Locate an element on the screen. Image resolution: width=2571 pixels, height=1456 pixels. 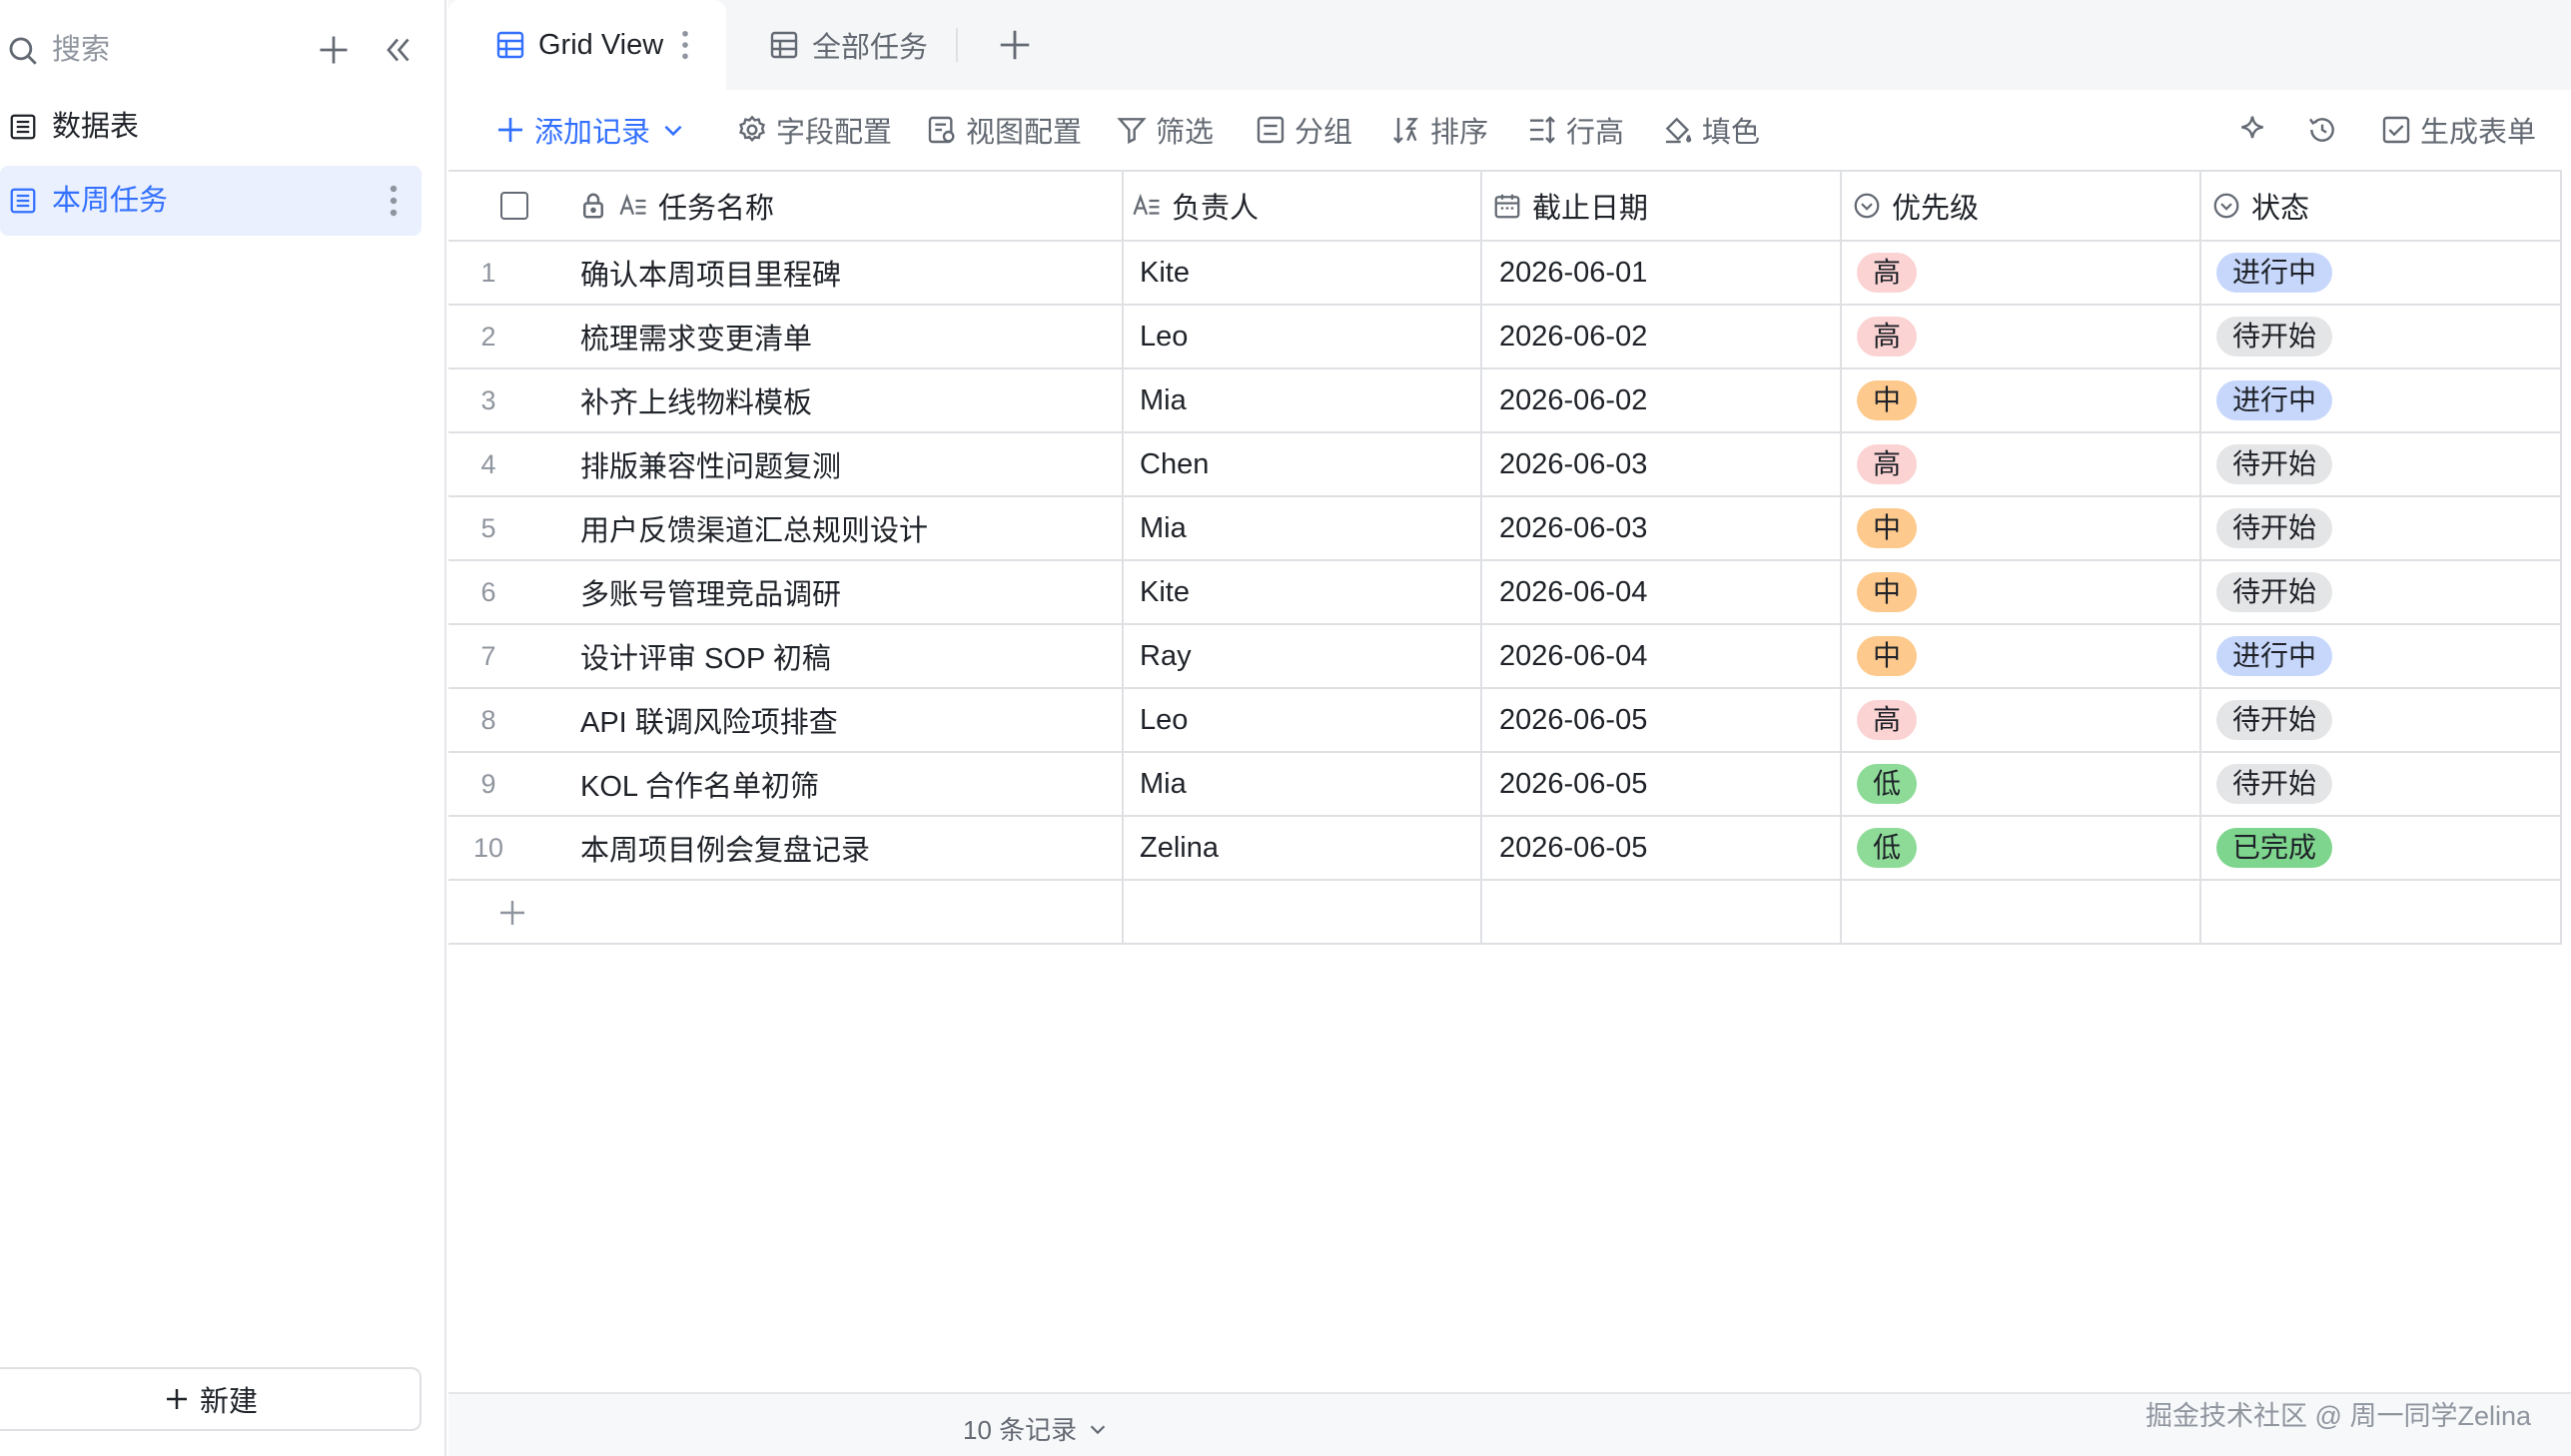
due-date-cell: 2026-06-01 is located at coordinates (1573, 273).